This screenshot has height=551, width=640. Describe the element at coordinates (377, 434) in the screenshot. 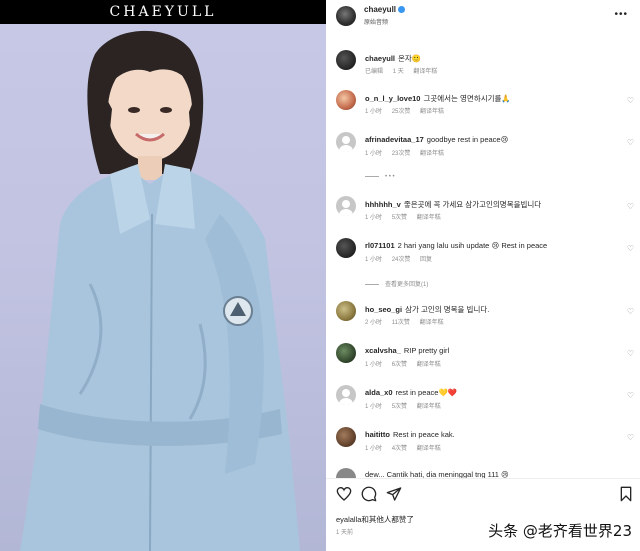

I see `commenter-username: haititto` at that location.